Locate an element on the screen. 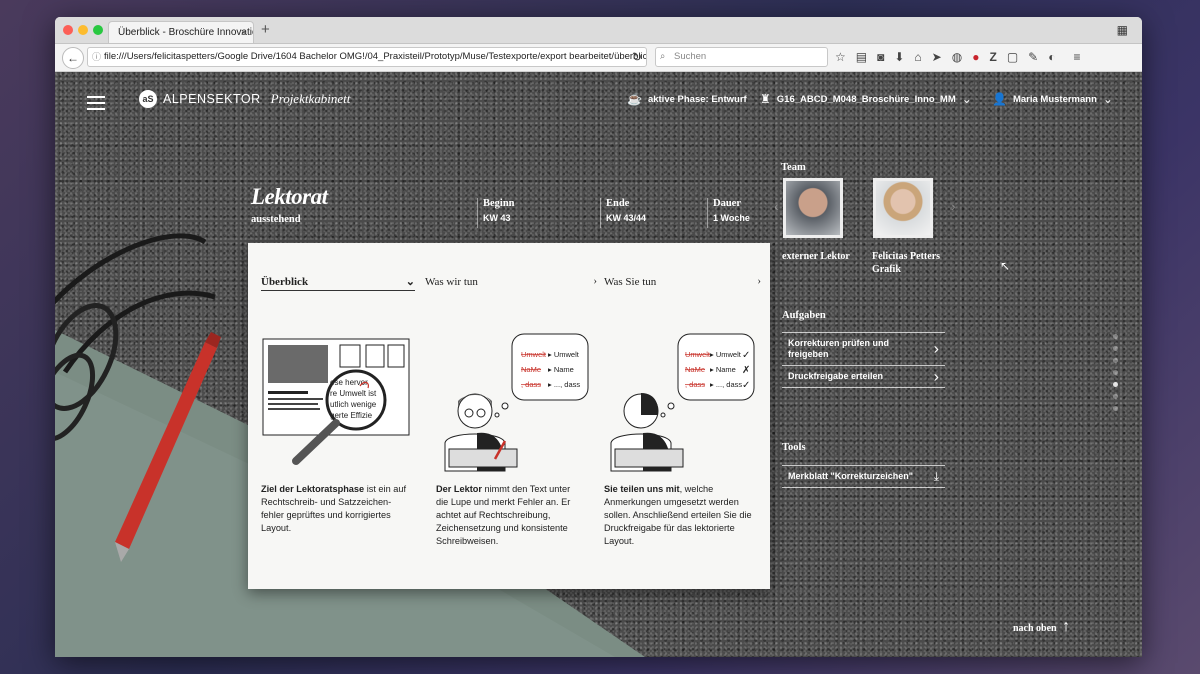  minimize-window-button is located at coordinates (83, 30).